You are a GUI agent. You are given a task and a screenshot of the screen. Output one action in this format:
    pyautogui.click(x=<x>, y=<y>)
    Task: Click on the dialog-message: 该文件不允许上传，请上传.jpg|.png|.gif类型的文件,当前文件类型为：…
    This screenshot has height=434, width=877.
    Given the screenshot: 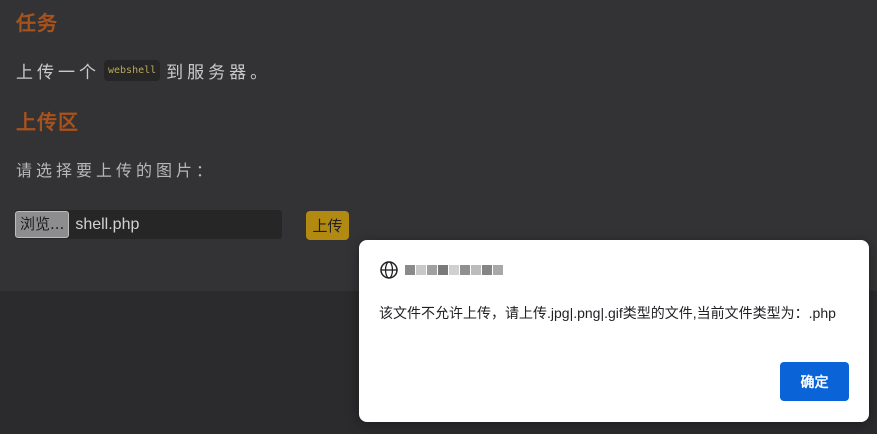 What is the action you would take?
    pyautogui.click(x=607, y=313)
    